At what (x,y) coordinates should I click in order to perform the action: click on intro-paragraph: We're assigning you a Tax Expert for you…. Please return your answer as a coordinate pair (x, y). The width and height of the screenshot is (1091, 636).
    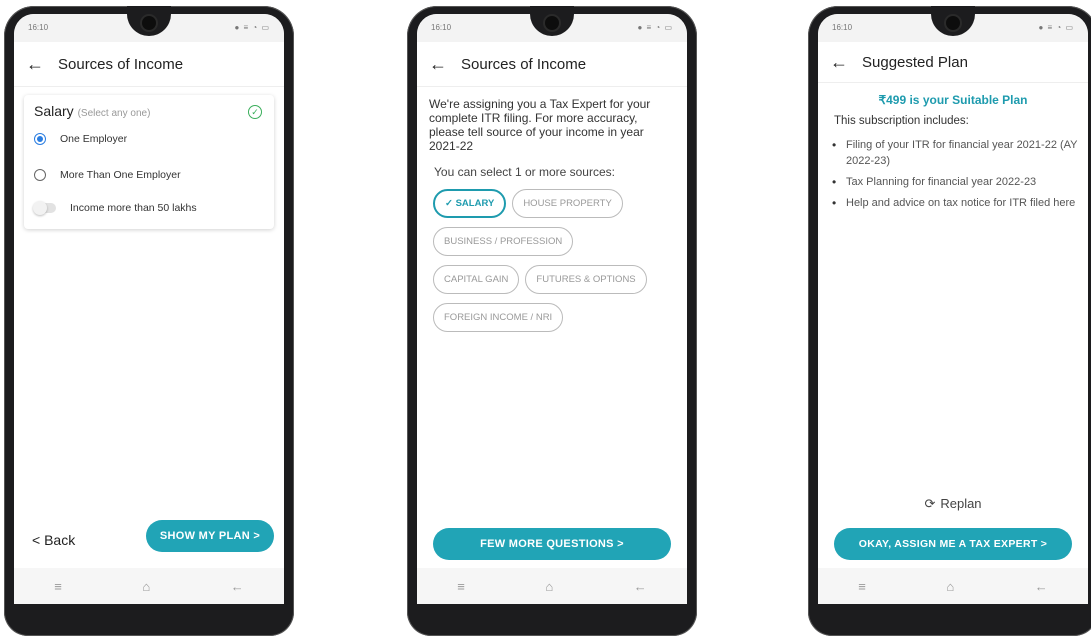
    Looking at the image, I should click on (540, 125).